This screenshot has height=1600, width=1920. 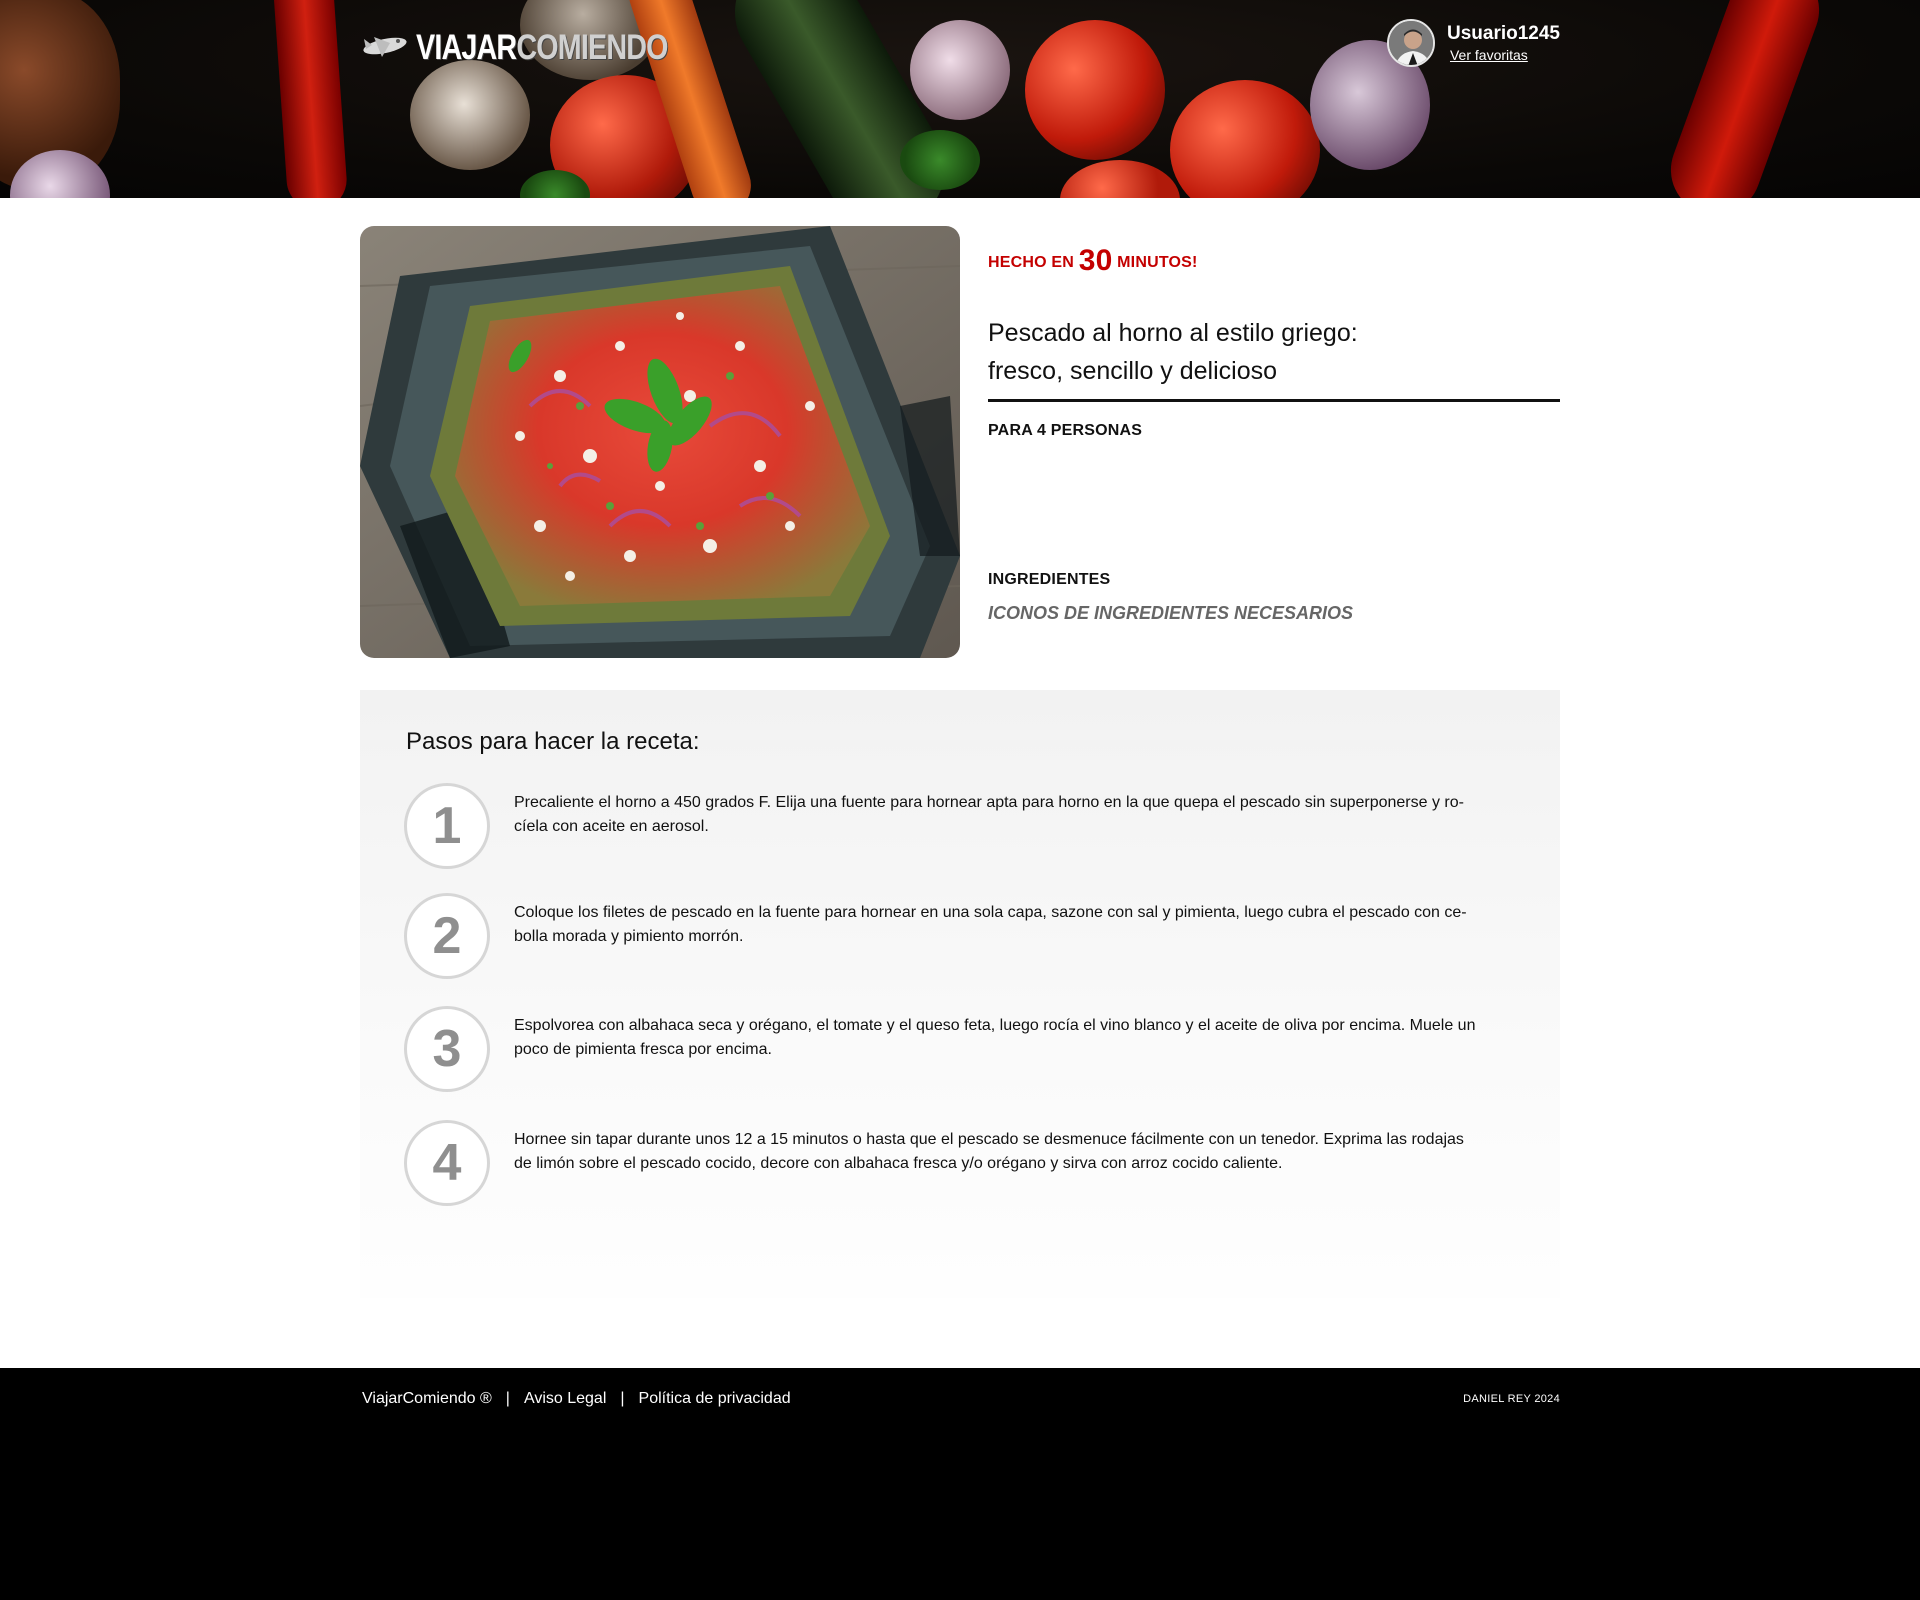 What do you see at coordinates (466, 47) in the screenshot?
I see `logo-part-1: VIAJAR` at bounding box center [466, 47].